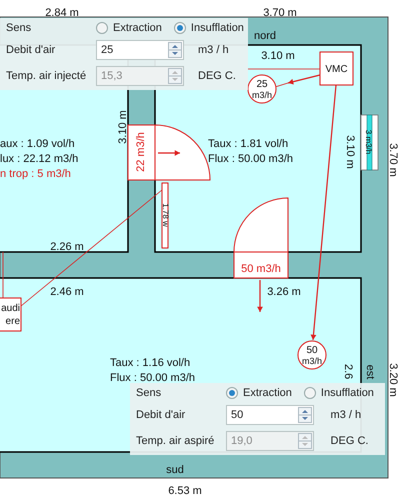 The image size is (400, 500). I want to click on room-stat-text: Taux : 1.81 vol/h, so click(248, 144).